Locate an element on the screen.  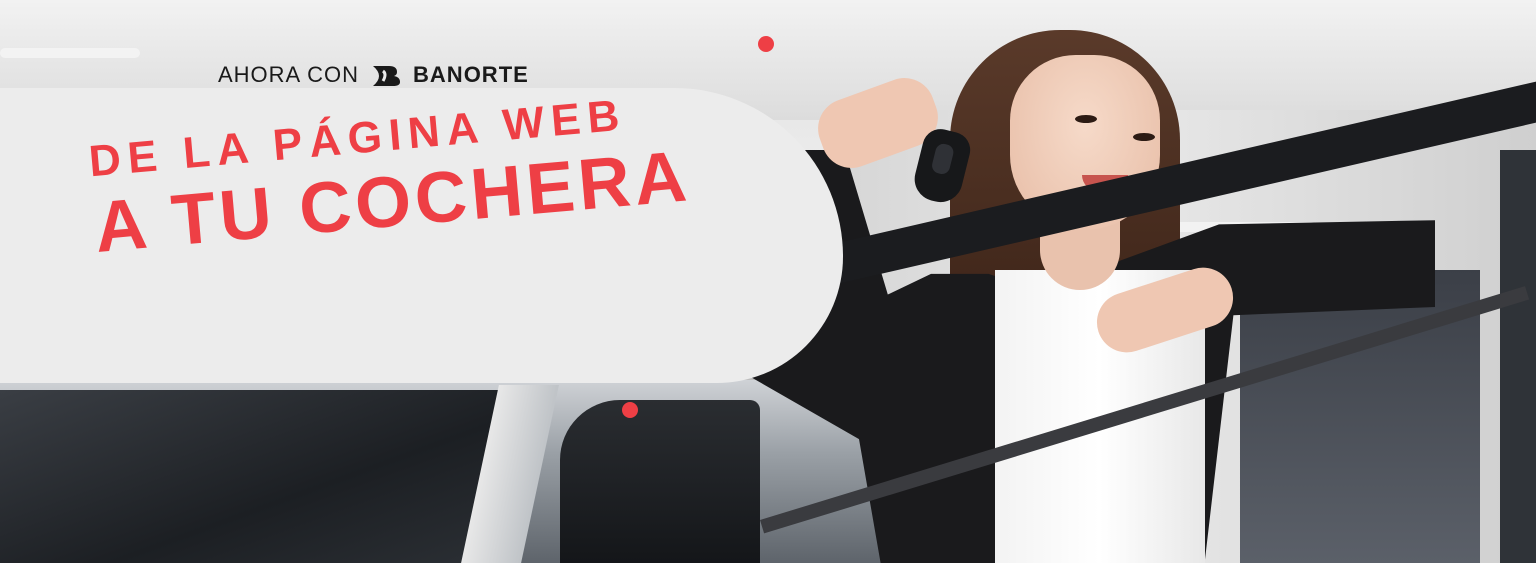
partner-tagline: AHORA CON BANORTE is located at coordinates (373, 75).